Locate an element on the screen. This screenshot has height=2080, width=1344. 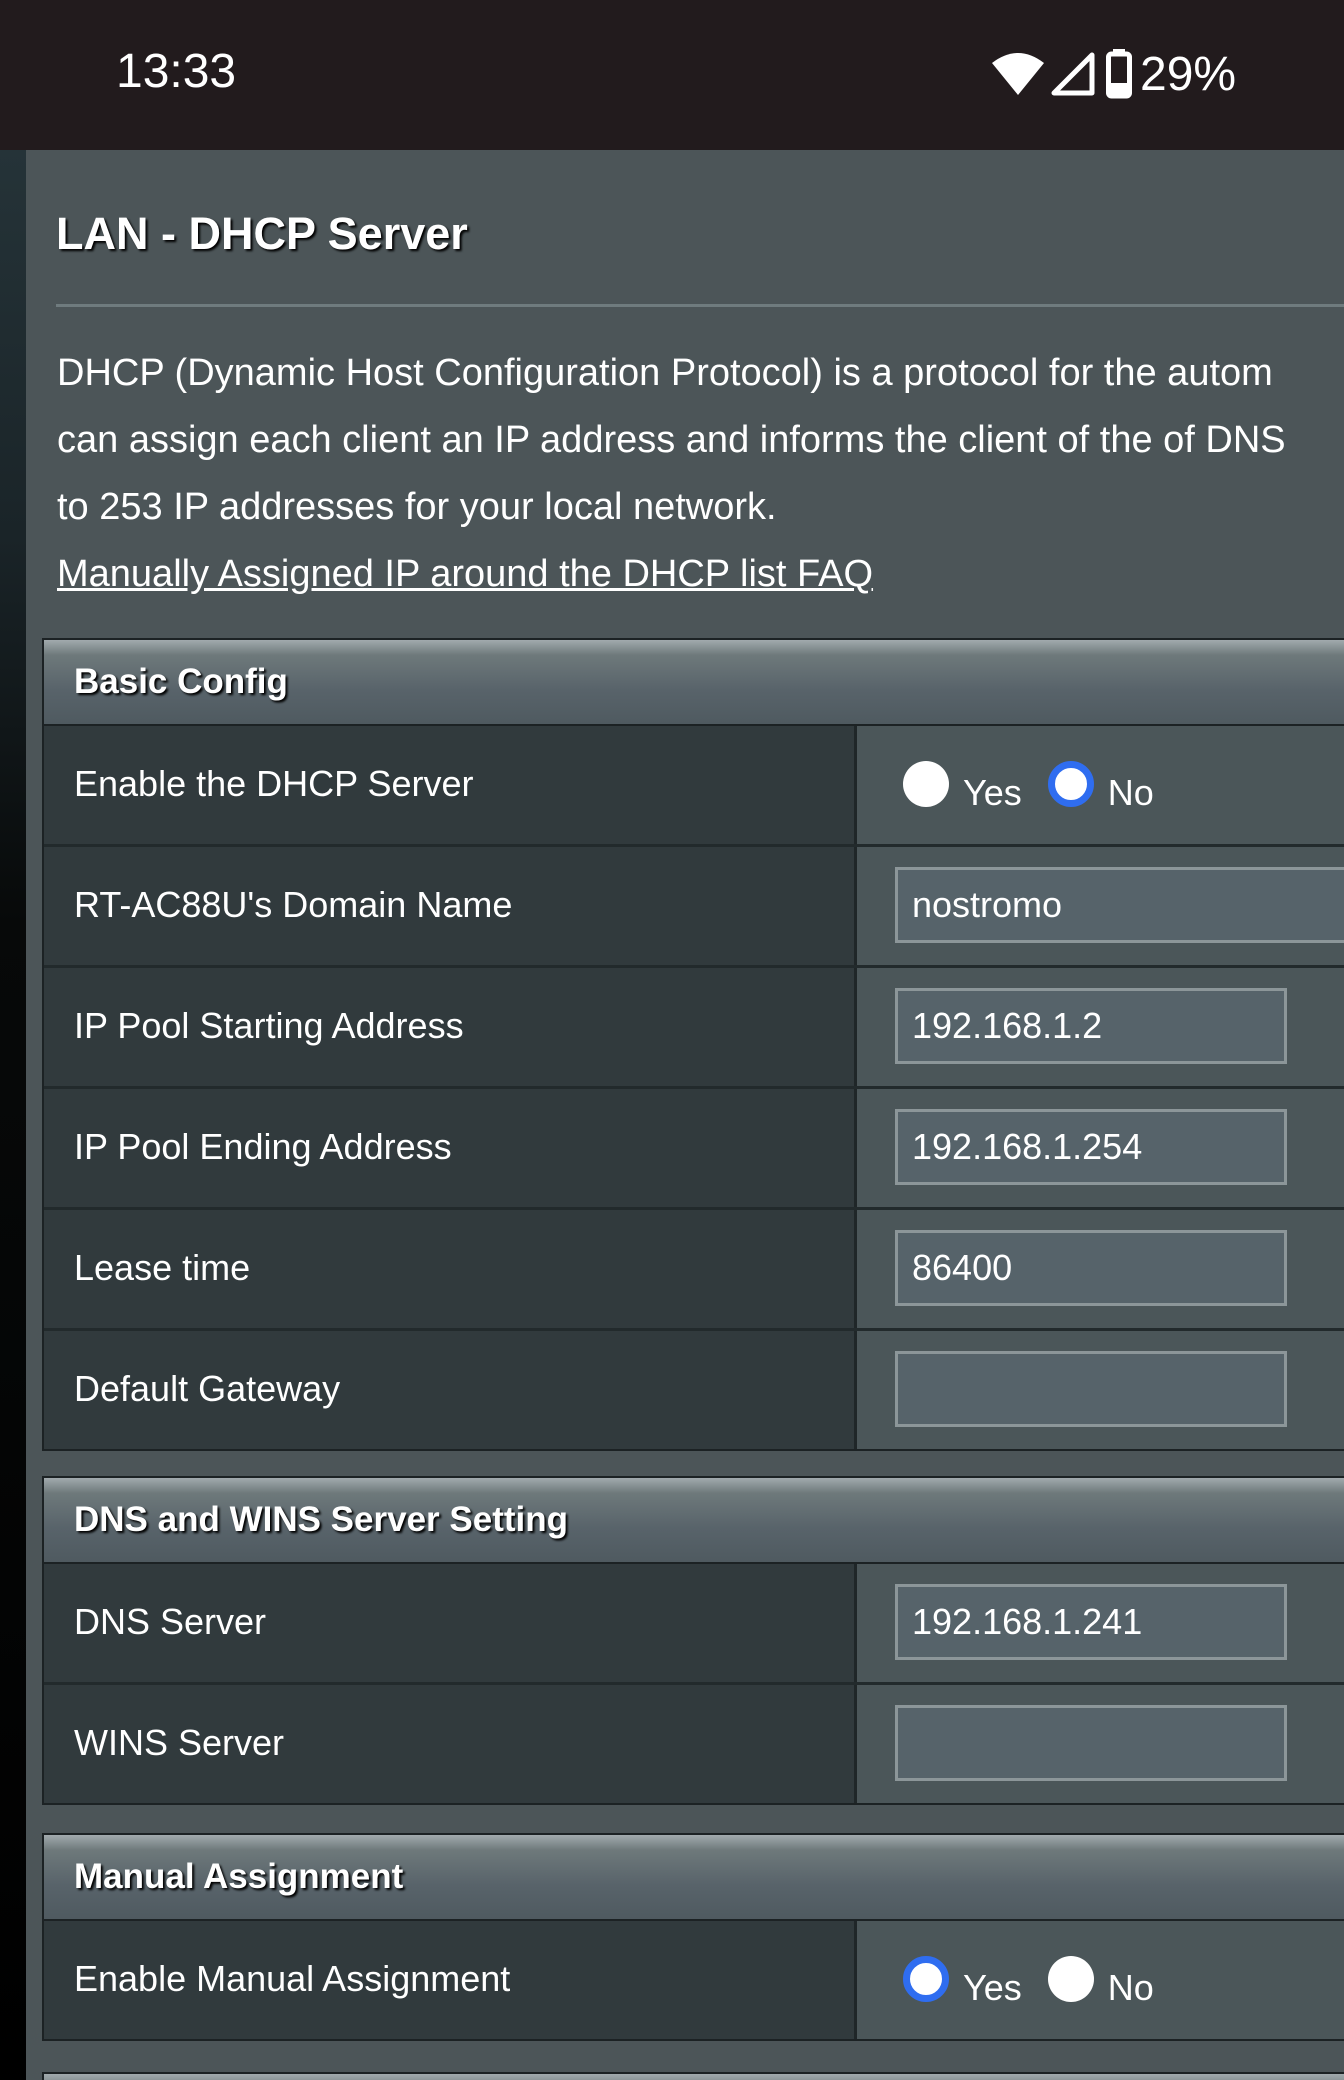
field-label: RT-AC88U's Domain Name is located at coordinates (293, 904).